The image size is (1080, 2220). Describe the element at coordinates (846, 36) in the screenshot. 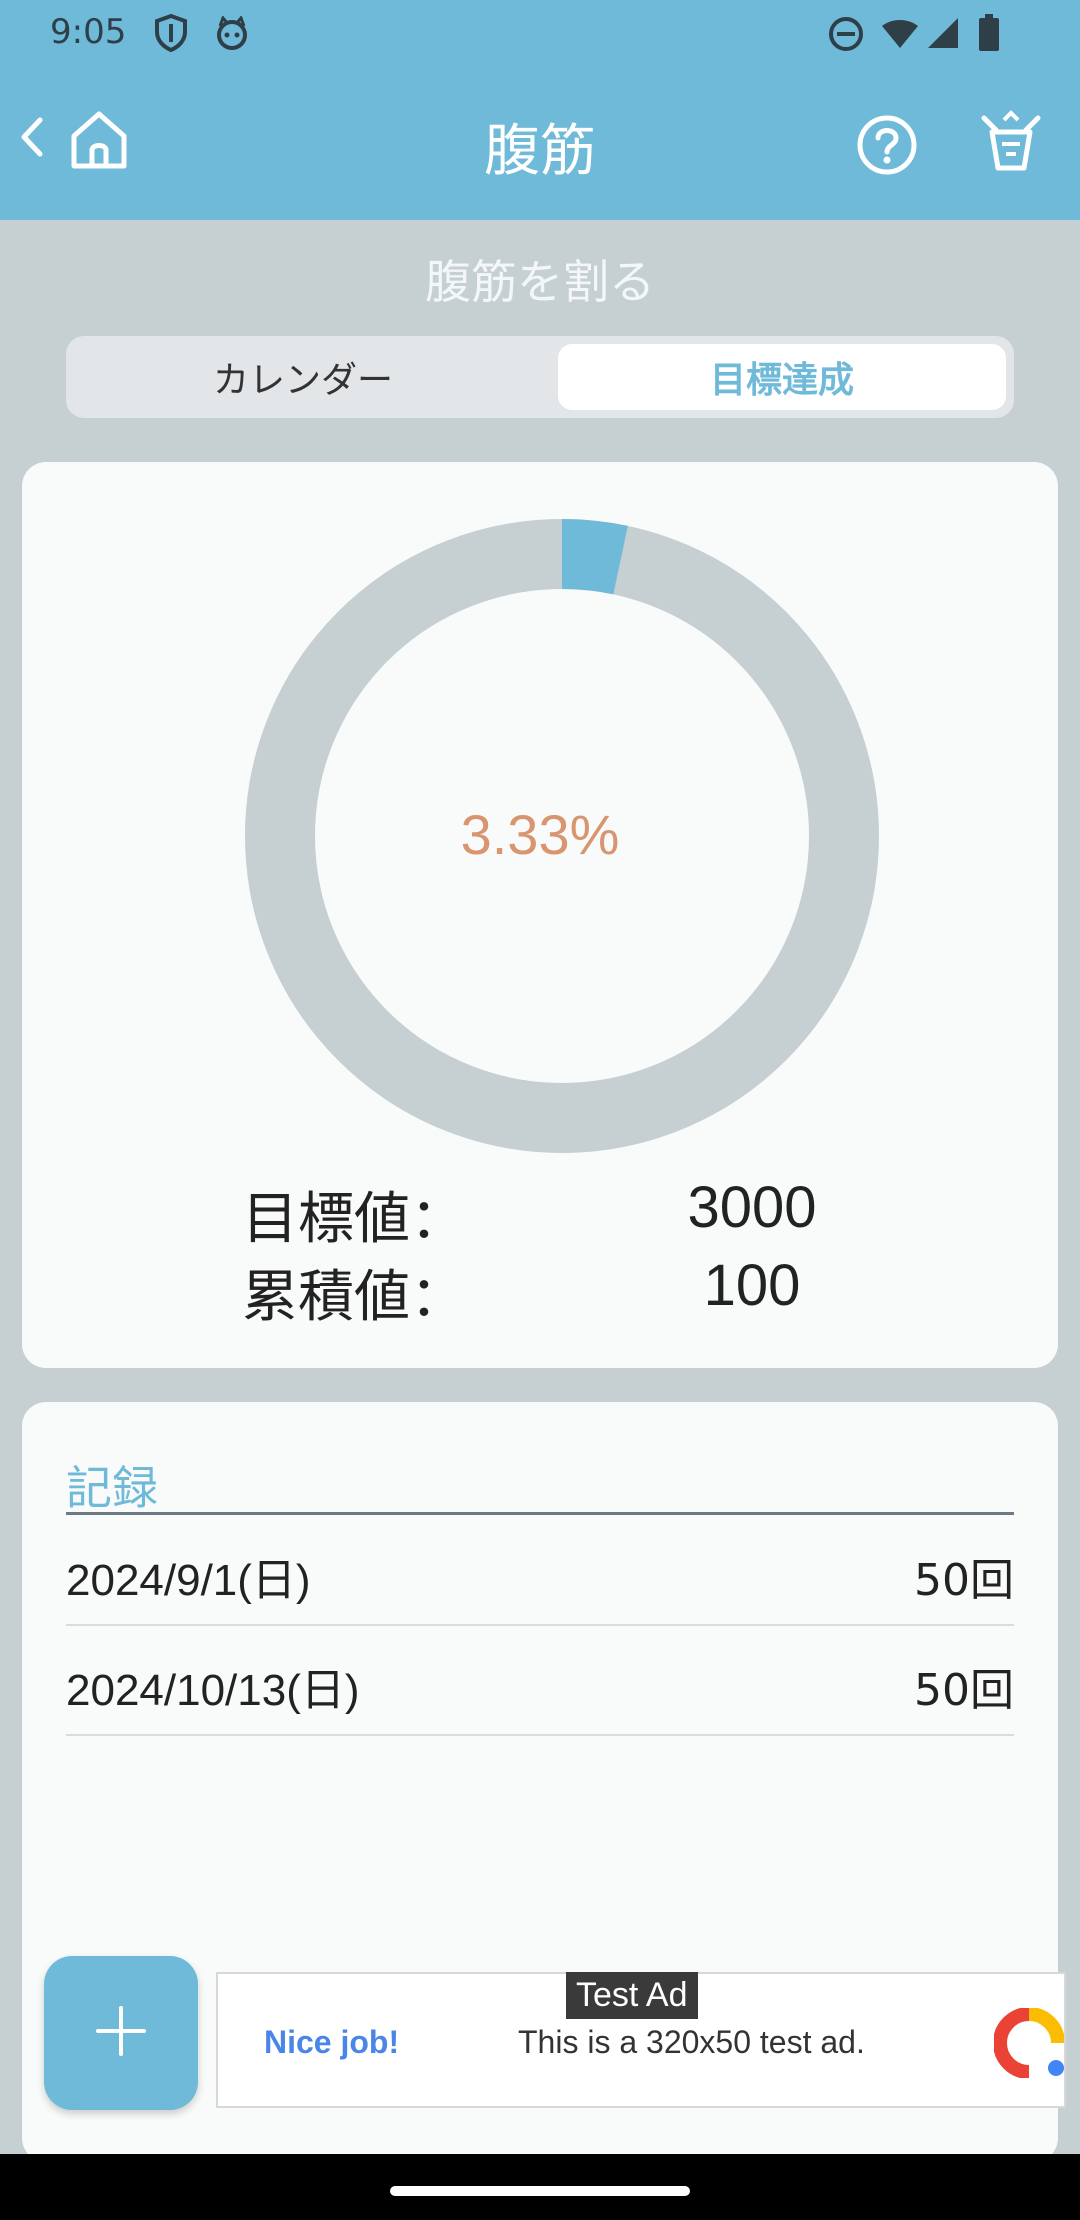

I see `do-not-disturb-icon` at that location.